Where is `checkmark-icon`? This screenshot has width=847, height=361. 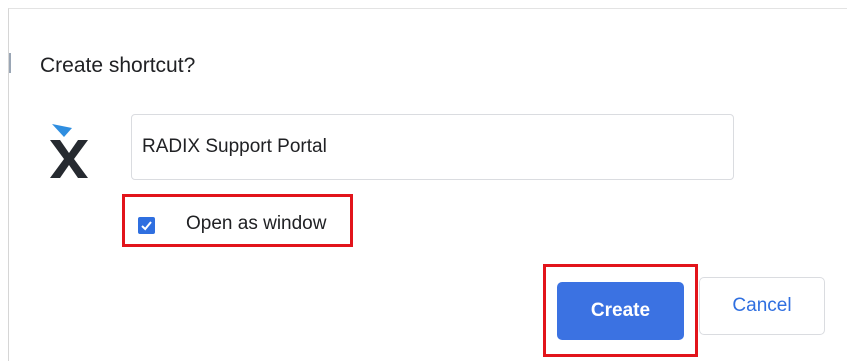 checkmark-icon is located at coordinates (146, 226).